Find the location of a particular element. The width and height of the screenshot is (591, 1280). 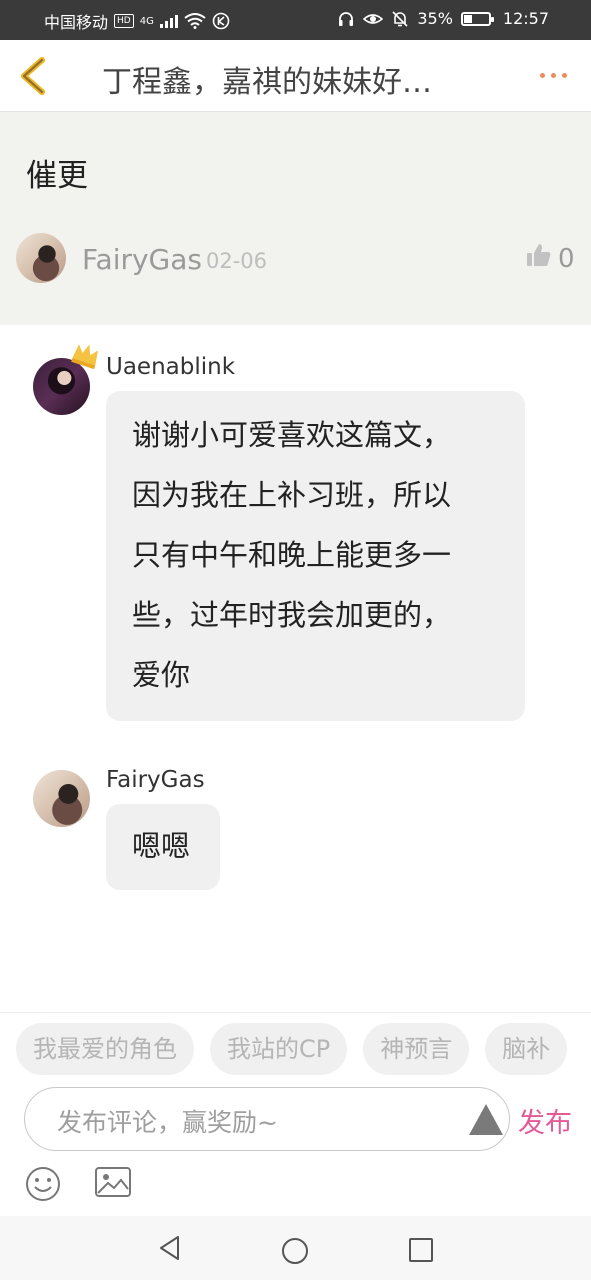

status-bar-left: 中国移动 HD 4G is located at coordinates (137, 21).